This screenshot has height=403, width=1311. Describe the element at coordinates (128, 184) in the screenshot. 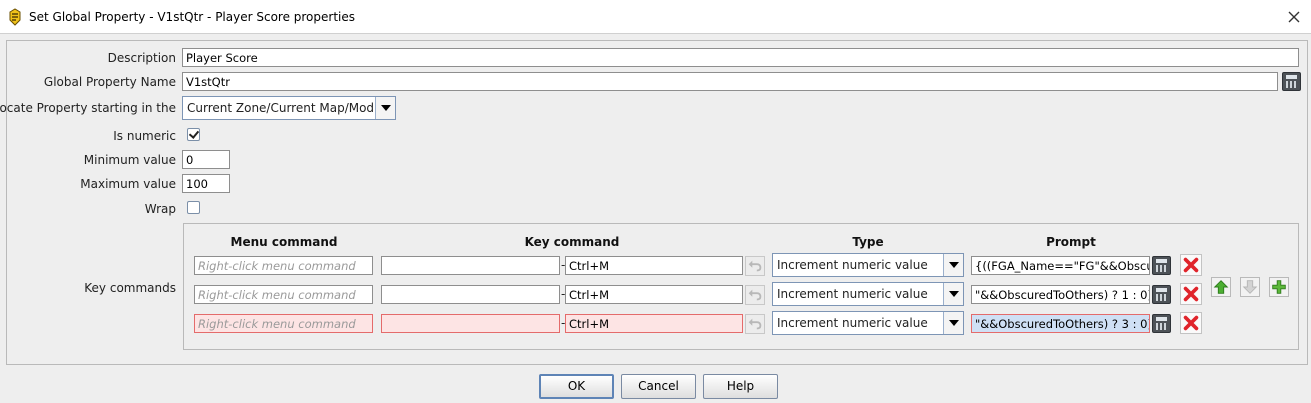

I see `max-label: Maximum value` at that location.